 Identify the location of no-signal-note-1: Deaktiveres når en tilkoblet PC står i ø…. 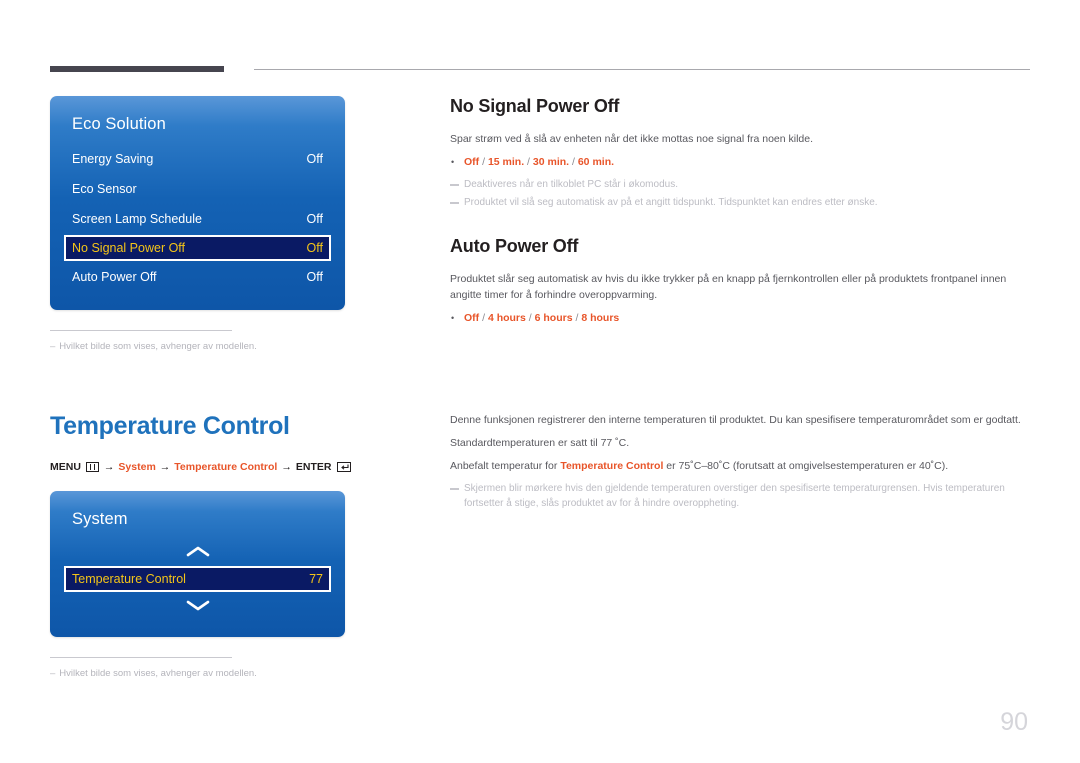
(740, 184).